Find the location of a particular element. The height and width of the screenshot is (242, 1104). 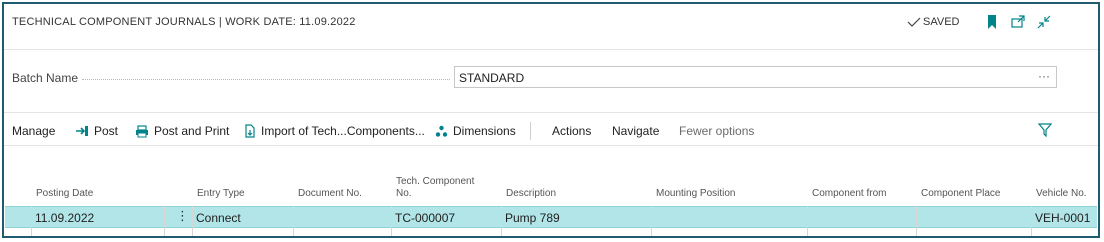

navigate-menu: Navigate is located at coordinates (635, 131).